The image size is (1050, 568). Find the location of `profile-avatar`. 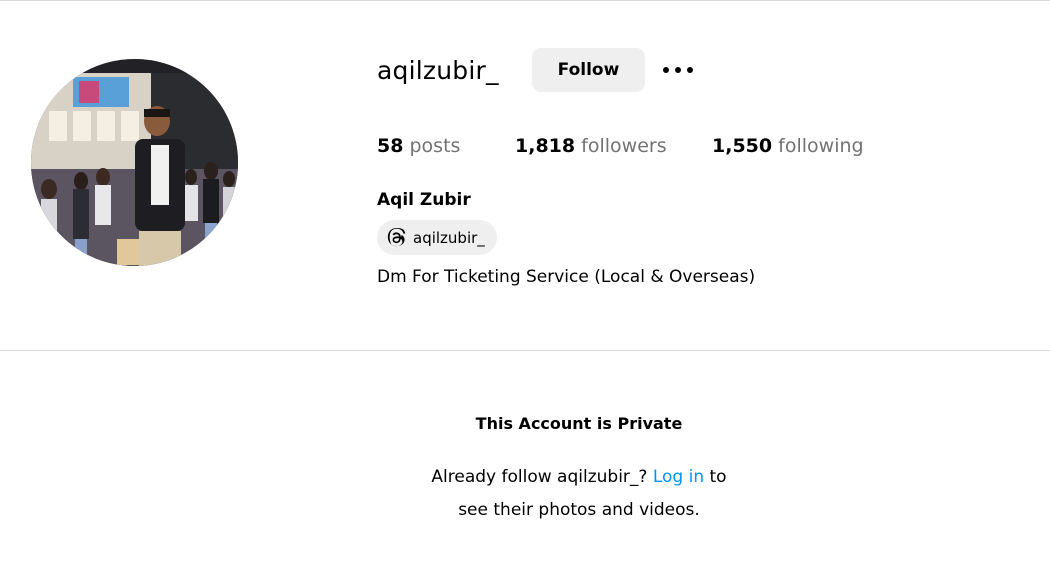

profile-avatar is located at coordinates (134, 162).